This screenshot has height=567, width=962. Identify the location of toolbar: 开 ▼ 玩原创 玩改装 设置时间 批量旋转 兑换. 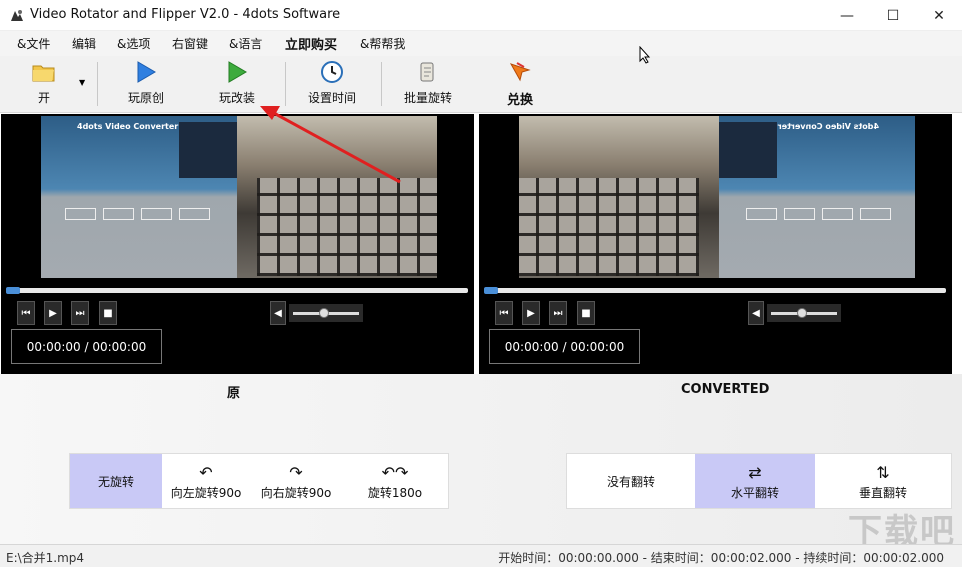
(481, 84).